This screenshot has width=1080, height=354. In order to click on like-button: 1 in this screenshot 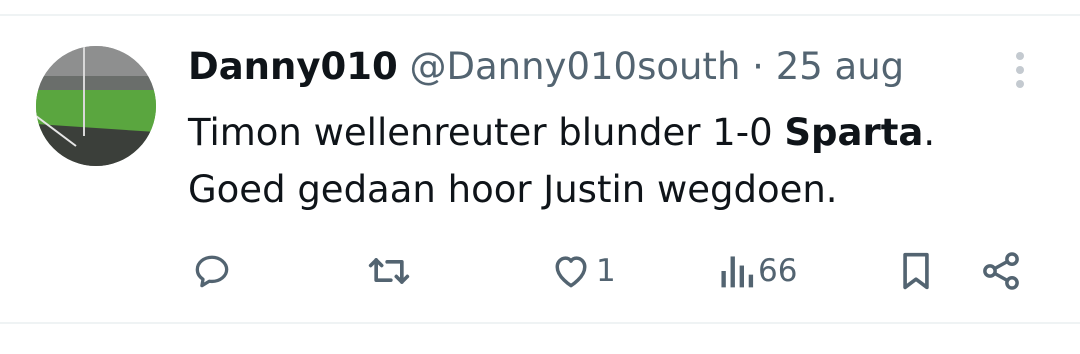, I will do `click(582, 271)`.